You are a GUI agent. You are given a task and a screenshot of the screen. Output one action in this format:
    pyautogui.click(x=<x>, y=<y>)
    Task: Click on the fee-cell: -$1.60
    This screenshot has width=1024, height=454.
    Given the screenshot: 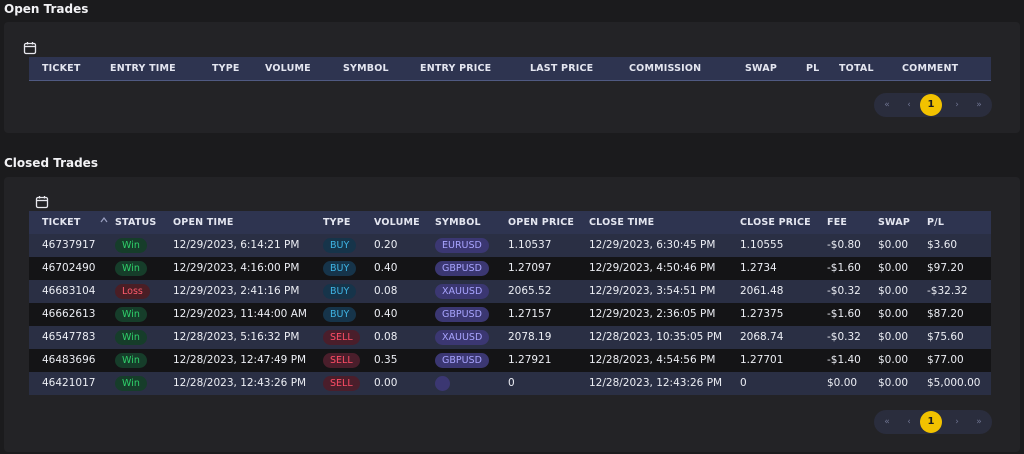 What is the action you would take?
    pyautogui.click(x=844, y=314)
    